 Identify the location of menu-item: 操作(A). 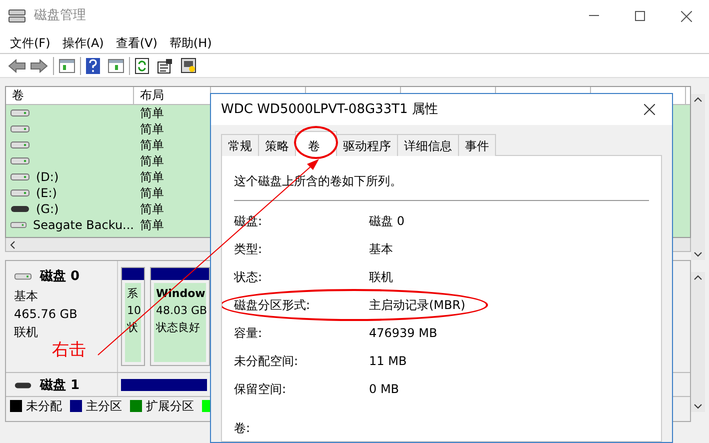
(83, 42).